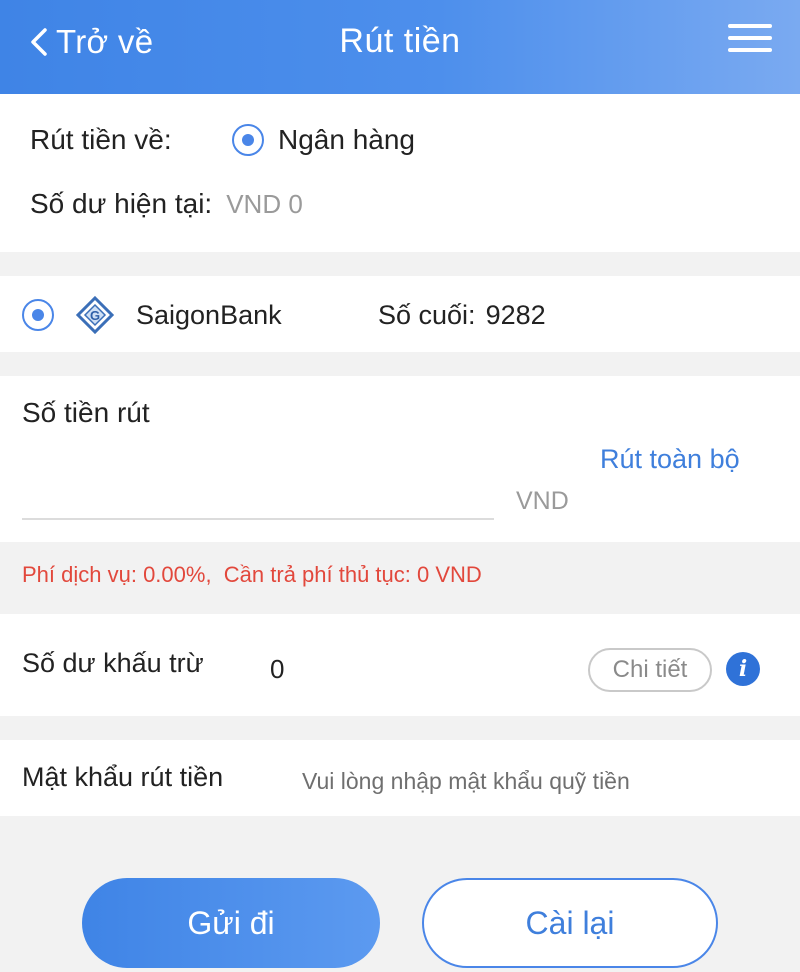  What do you see at coordinates (400, 41) in the screenshot?
I see `page-title: Rút tiền` at bounding box center [400, 41].